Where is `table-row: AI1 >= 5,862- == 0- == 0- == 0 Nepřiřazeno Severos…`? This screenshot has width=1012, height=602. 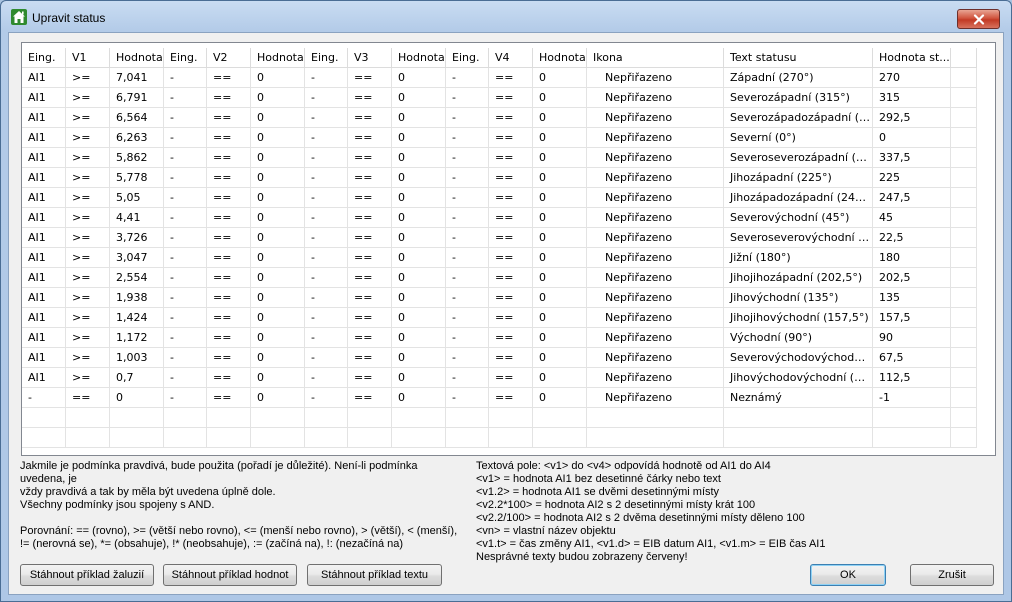
table-row: AI1 >= 5,862- == 0- == 0- == 0 Nepřiřazeno Severos… is located at coordinates (499, 158).